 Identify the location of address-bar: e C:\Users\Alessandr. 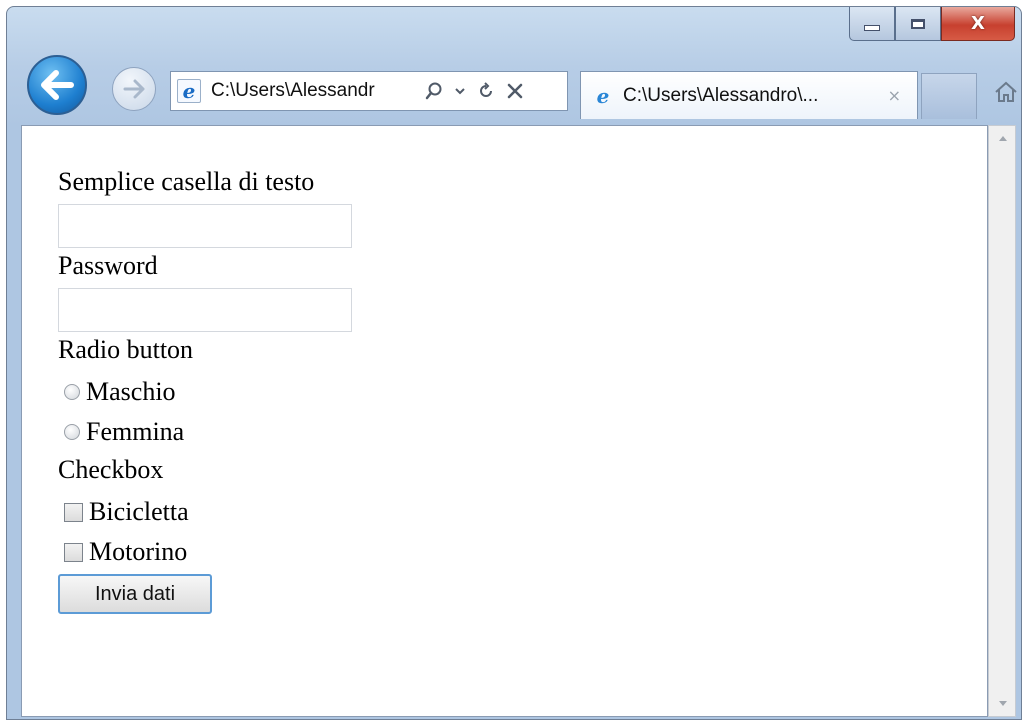
(369, 91).